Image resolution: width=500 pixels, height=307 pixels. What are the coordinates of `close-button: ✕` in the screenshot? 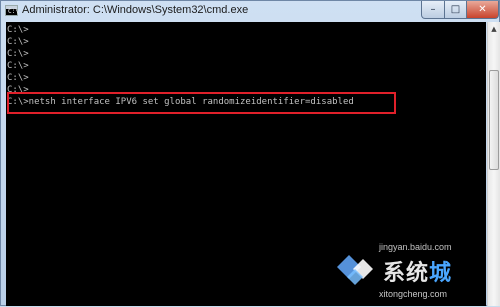 It's located at (482, 10).